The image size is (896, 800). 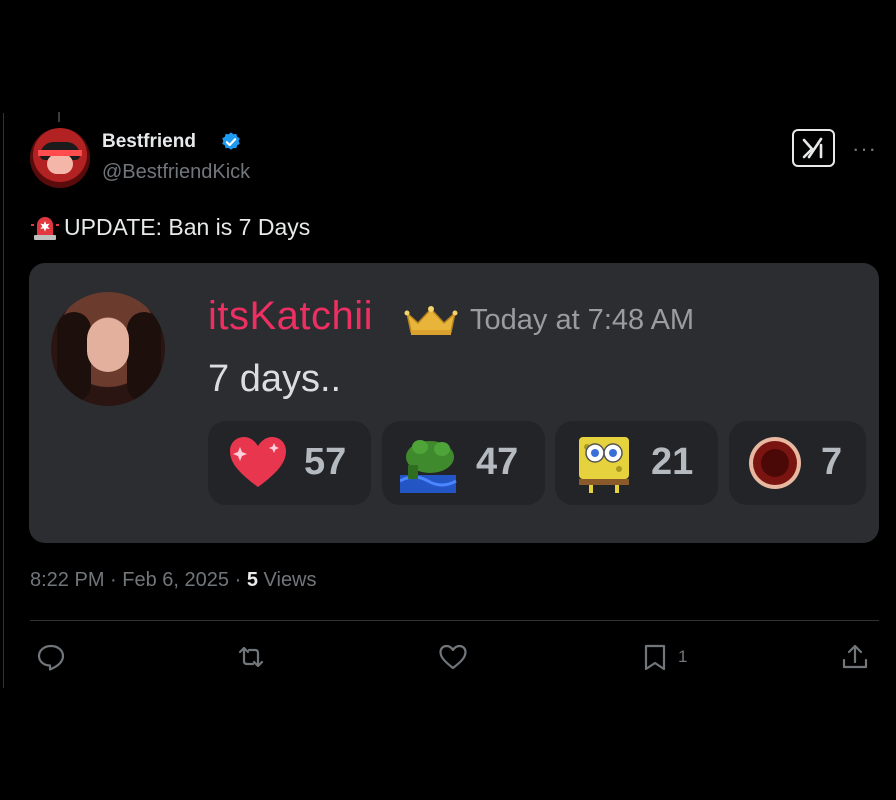 I want to click on reaction-count: 7, so click(x=832, y=462).